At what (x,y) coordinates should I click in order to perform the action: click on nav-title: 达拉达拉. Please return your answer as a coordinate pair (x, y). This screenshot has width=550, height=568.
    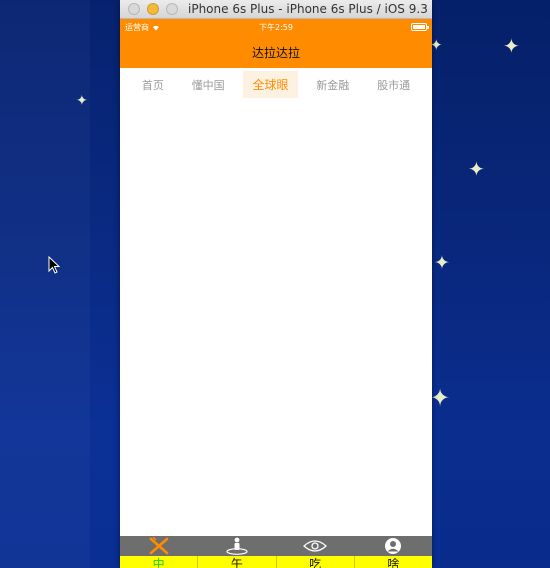
    Looking at the image, I should click on (275, 52).